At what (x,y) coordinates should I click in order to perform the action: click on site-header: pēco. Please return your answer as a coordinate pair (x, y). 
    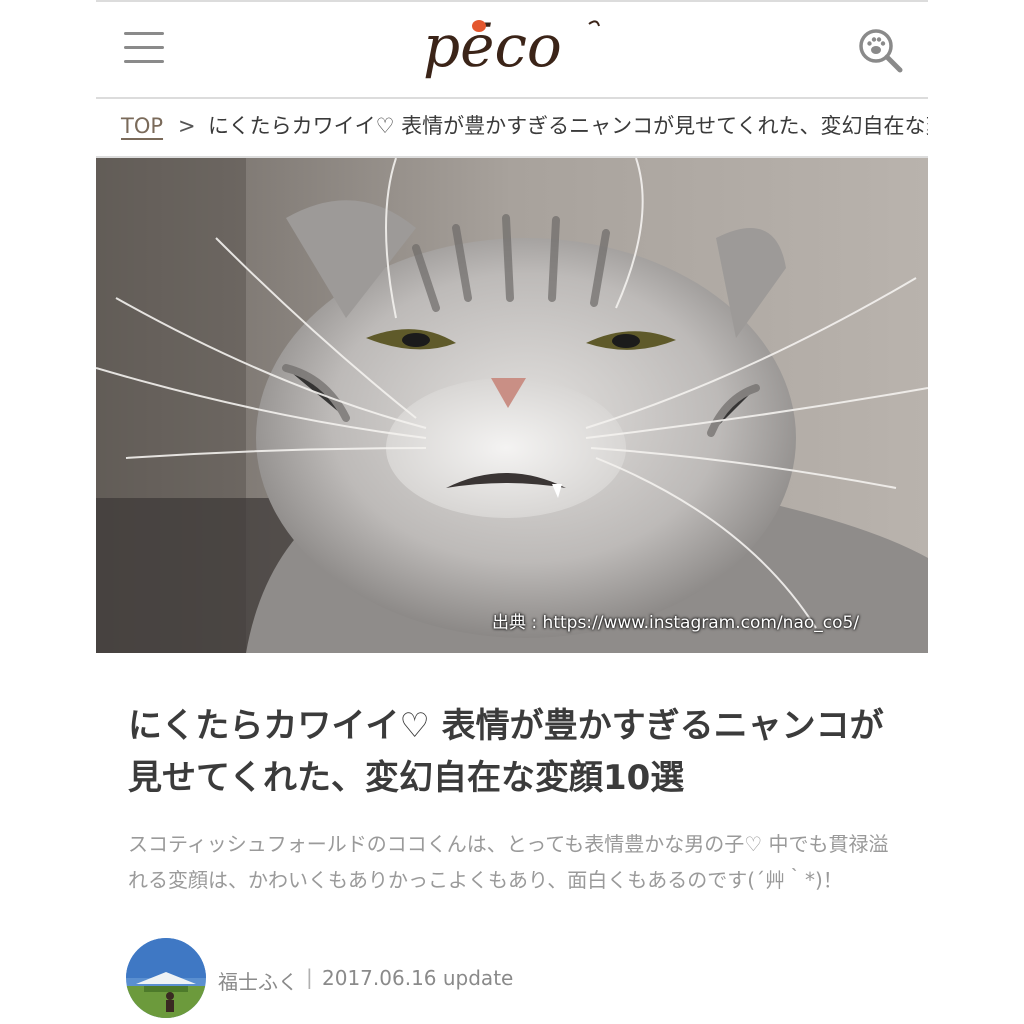
    Looking at the image, I should click on (512, 49).